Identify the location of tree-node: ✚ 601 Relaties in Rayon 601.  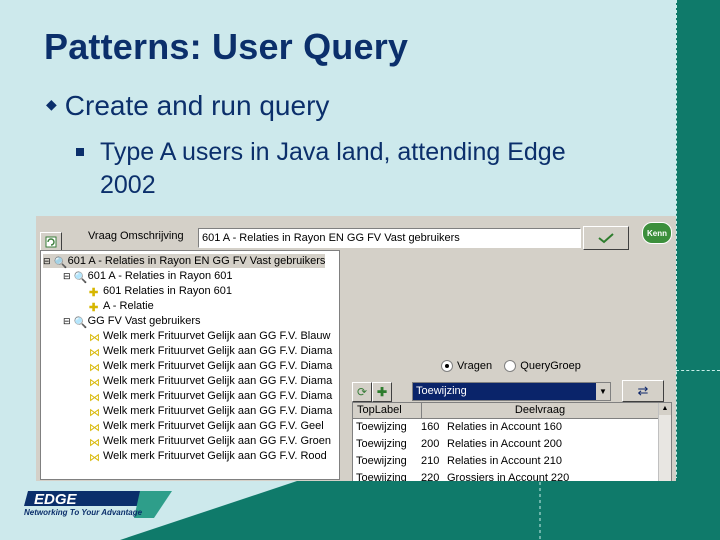
(161, 291).